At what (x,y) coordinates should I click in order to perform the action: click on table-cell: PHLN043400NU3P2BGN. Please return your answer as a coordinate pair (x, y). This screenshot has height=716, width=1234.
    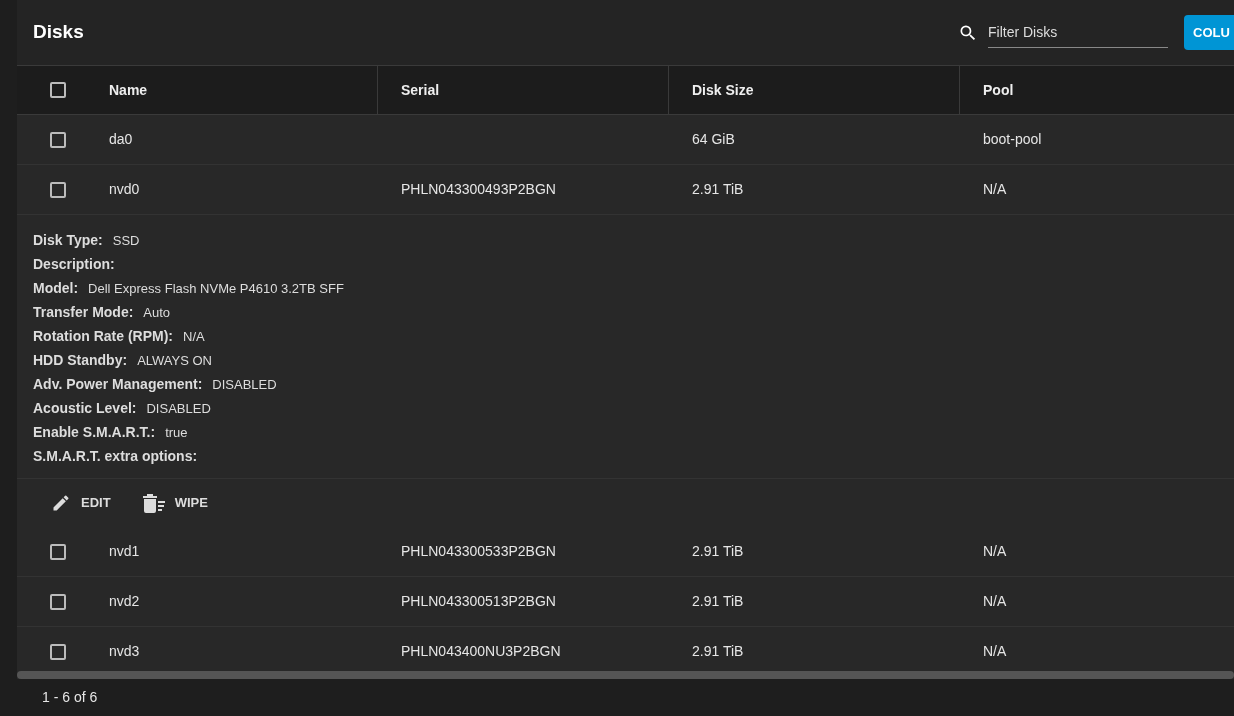
    Looking at the image, I should click on (481, 651).